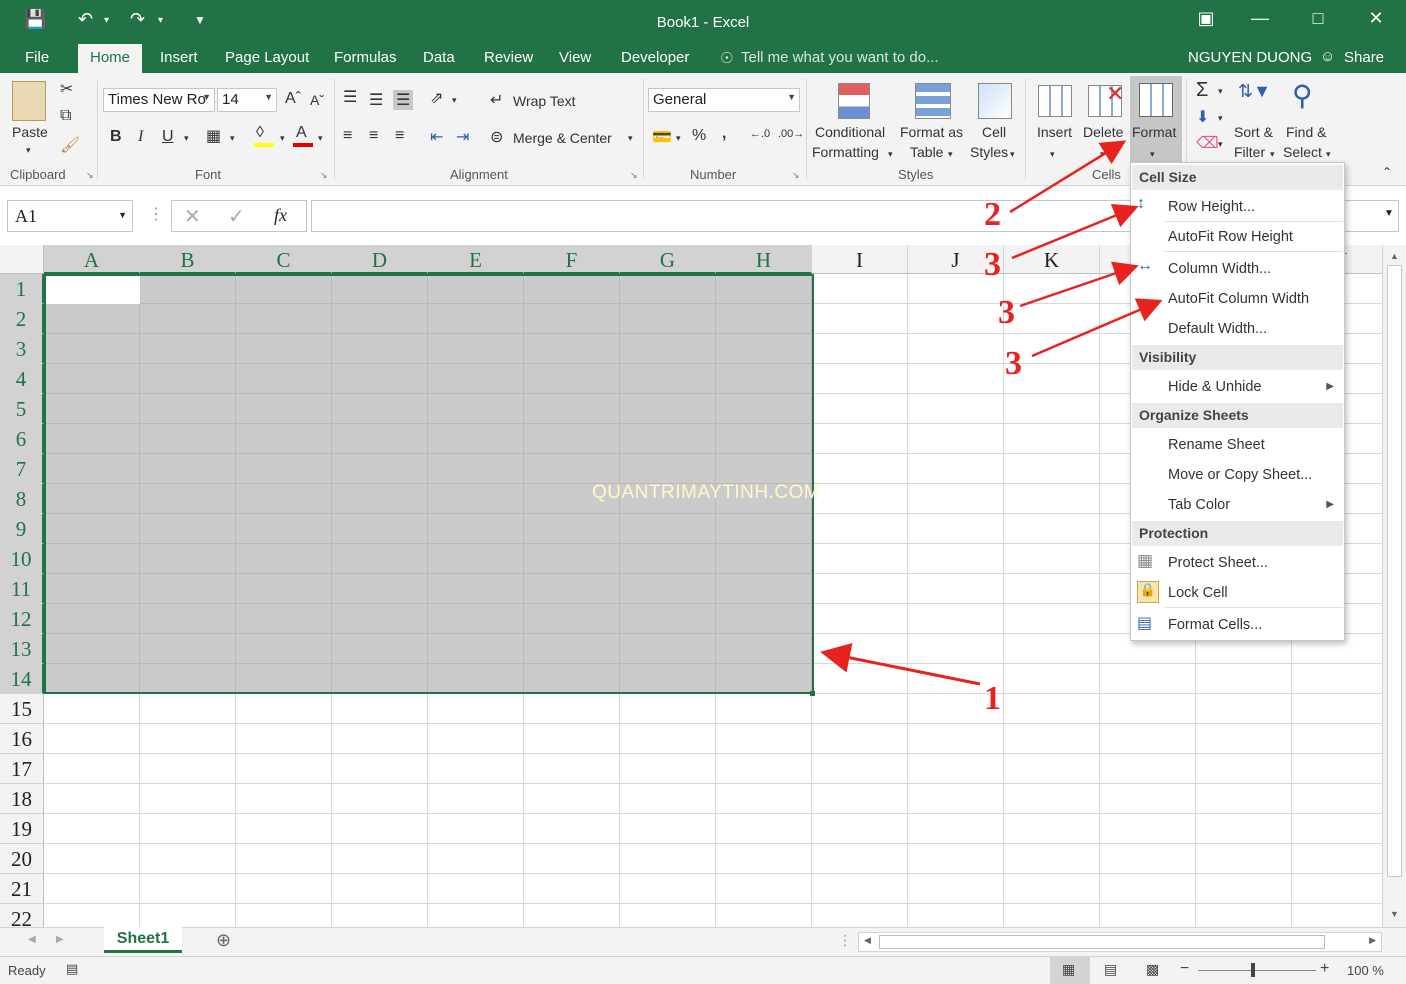 Image resolution: width=1406 pixels, height=984 pixels. What do you see at coordinates (1068, 177) in the screenshot?
I see `arrow-to-format` at bounding box center [1068, 177].